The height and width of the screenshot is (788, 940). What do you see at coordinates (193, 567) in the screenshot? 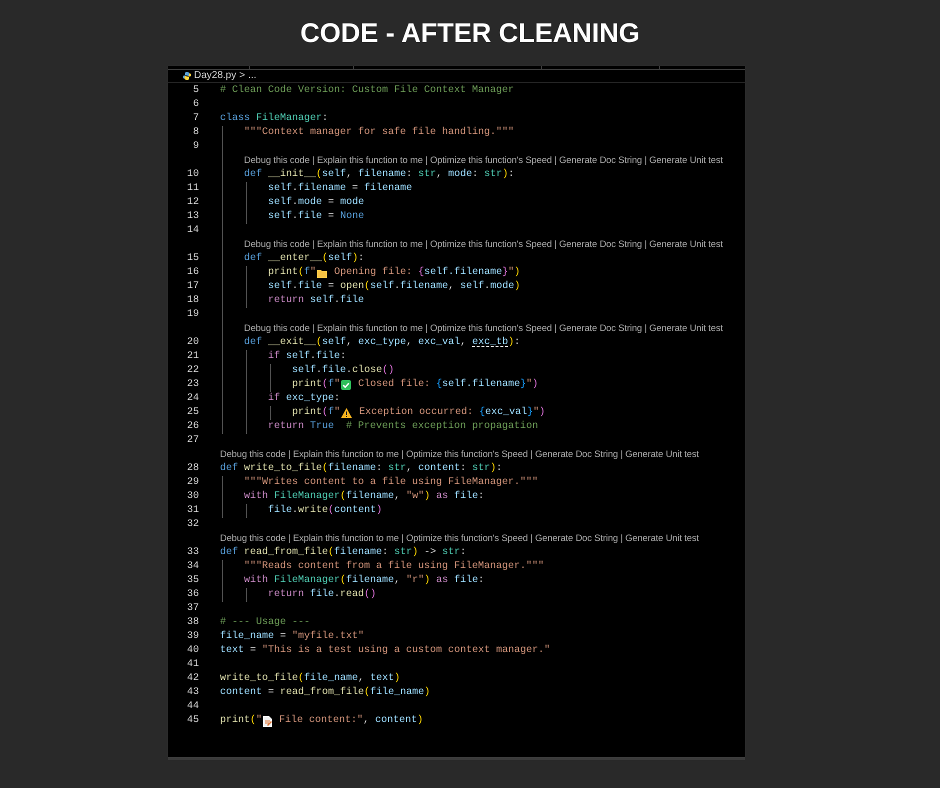
I see `line-number: 34` at bounding box center [193, 567].